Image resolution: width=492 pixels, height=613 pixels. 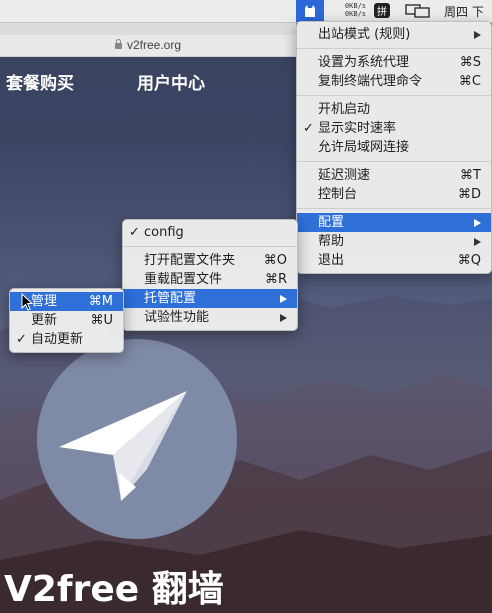 I want to click on menu-item-label: 复制终端代理命令, so click(x=370, y=81).